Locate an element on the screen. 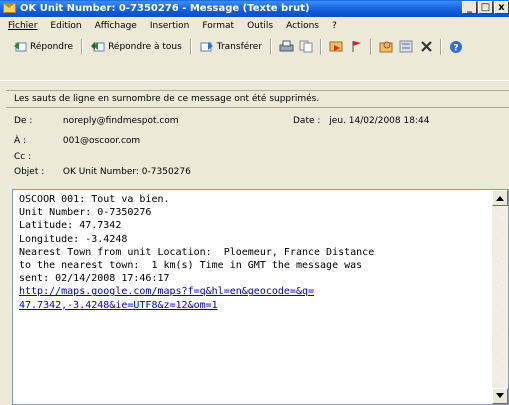  arrow-down-icon is located at coordinates (500, 395).